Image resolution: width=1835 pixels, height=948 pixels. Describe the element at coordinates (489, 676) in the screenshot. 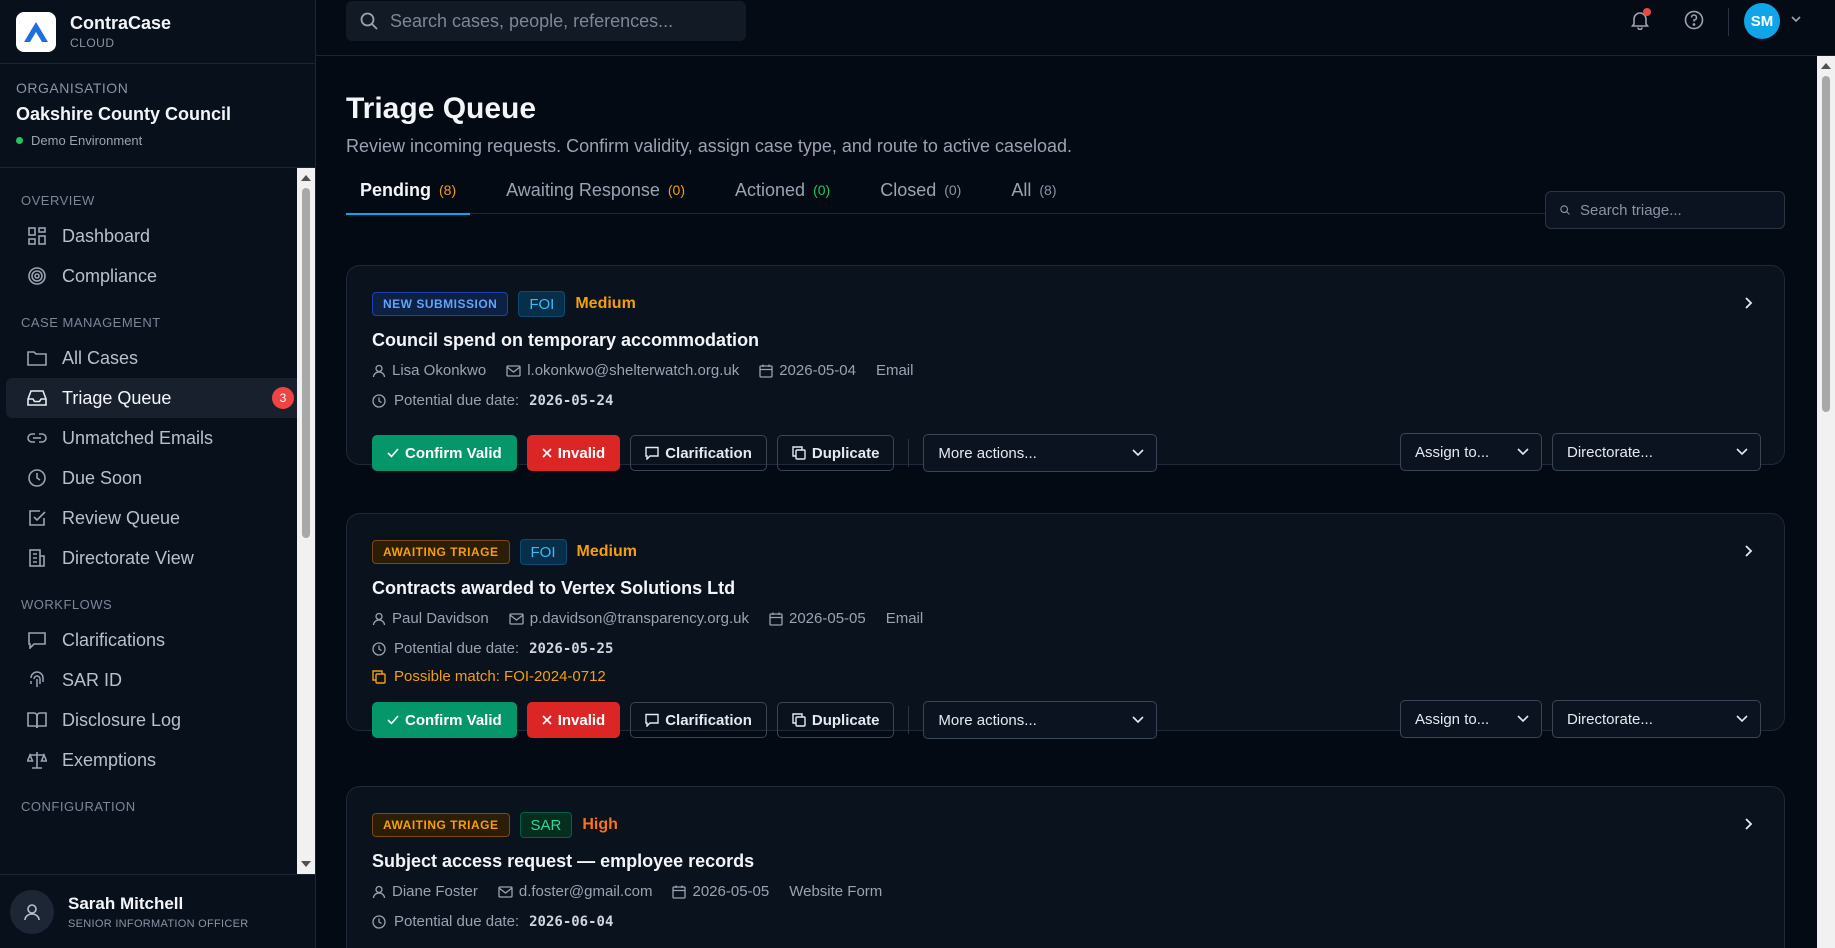

I see `possible-match: Possible match: FOI-2024-0712` at that location.